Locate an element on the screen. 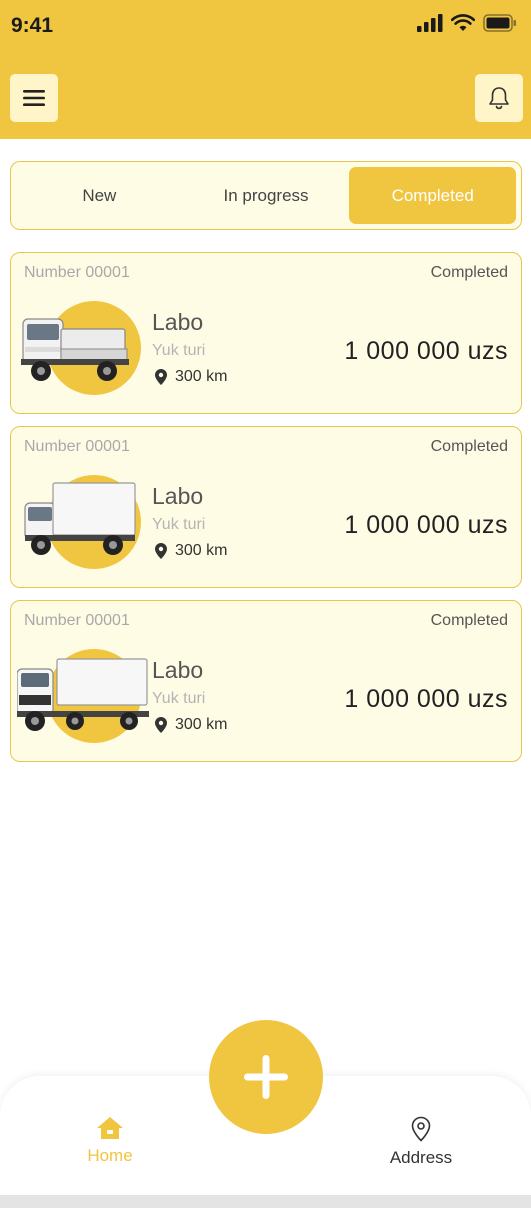 The image size is (531, 1208). plus-icon is located at coordinates (266, 1077).